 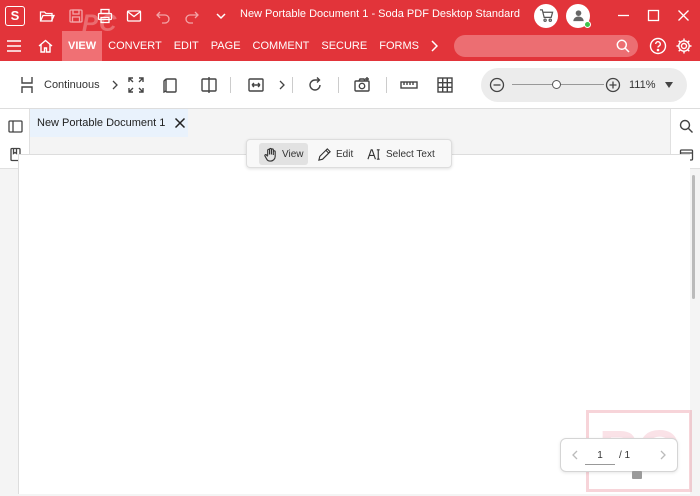 I want to click on minimize-button, so click(x=623, y=15).